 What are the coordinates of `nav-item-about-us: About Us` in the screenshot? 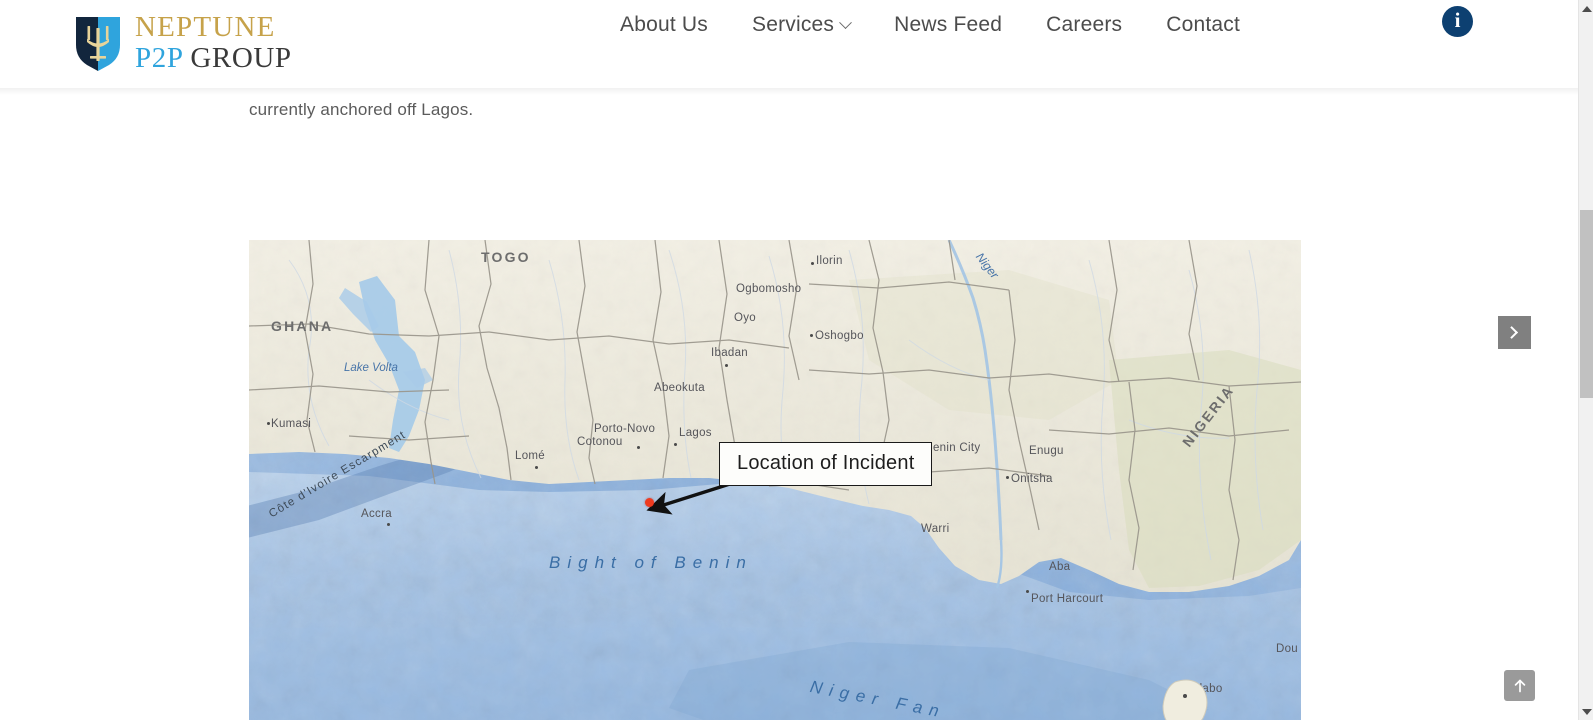 It's located at (664, 25).